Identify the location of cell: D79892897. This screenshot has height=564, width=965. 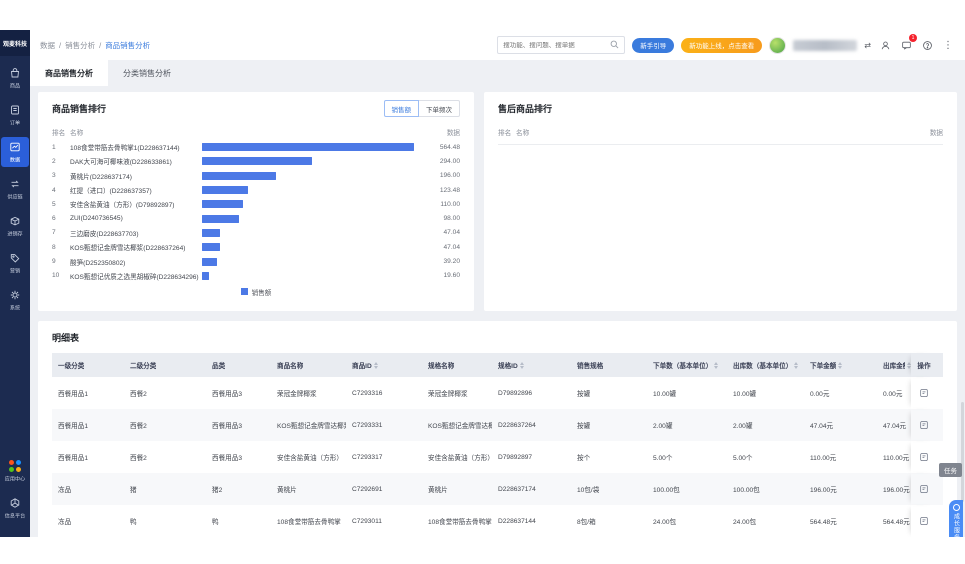
(515, 457).